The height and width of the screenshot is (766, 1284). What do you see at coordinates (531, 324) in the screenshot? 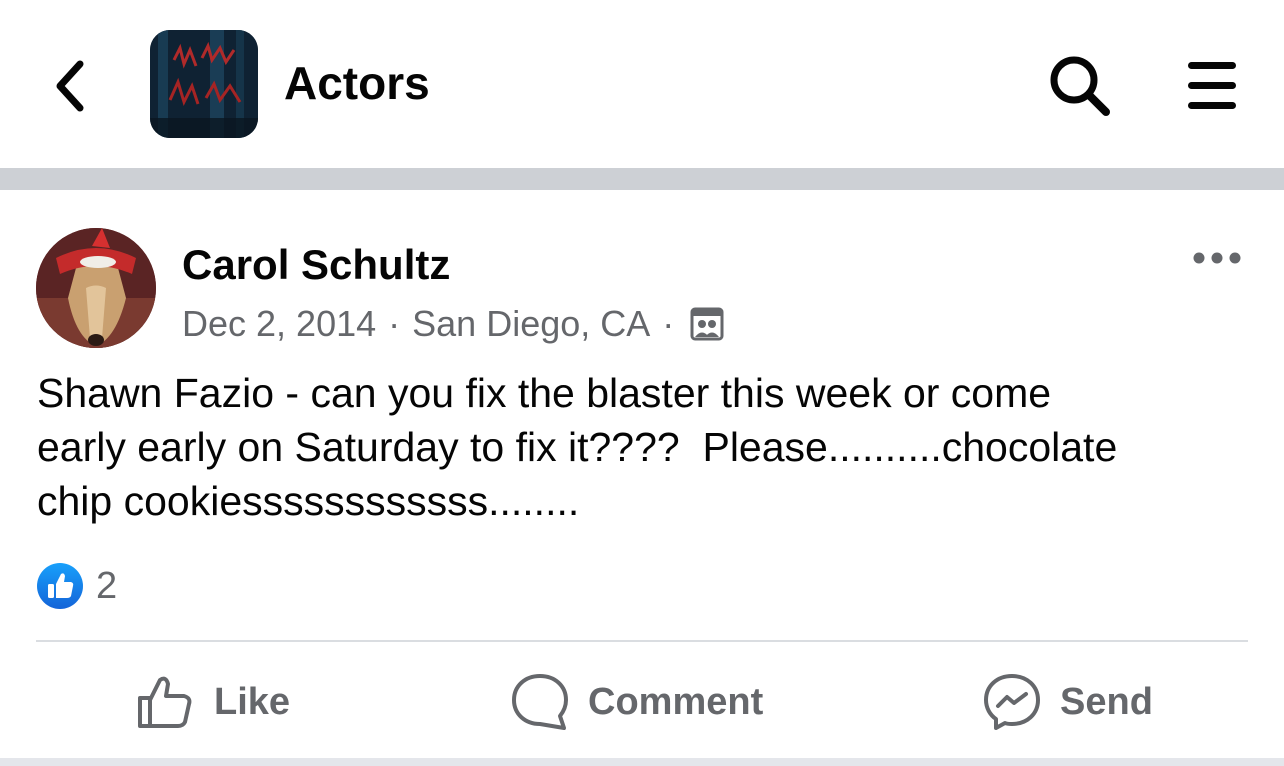
I see `post-location: San Diego, CA` at bounding box center [531, 324].